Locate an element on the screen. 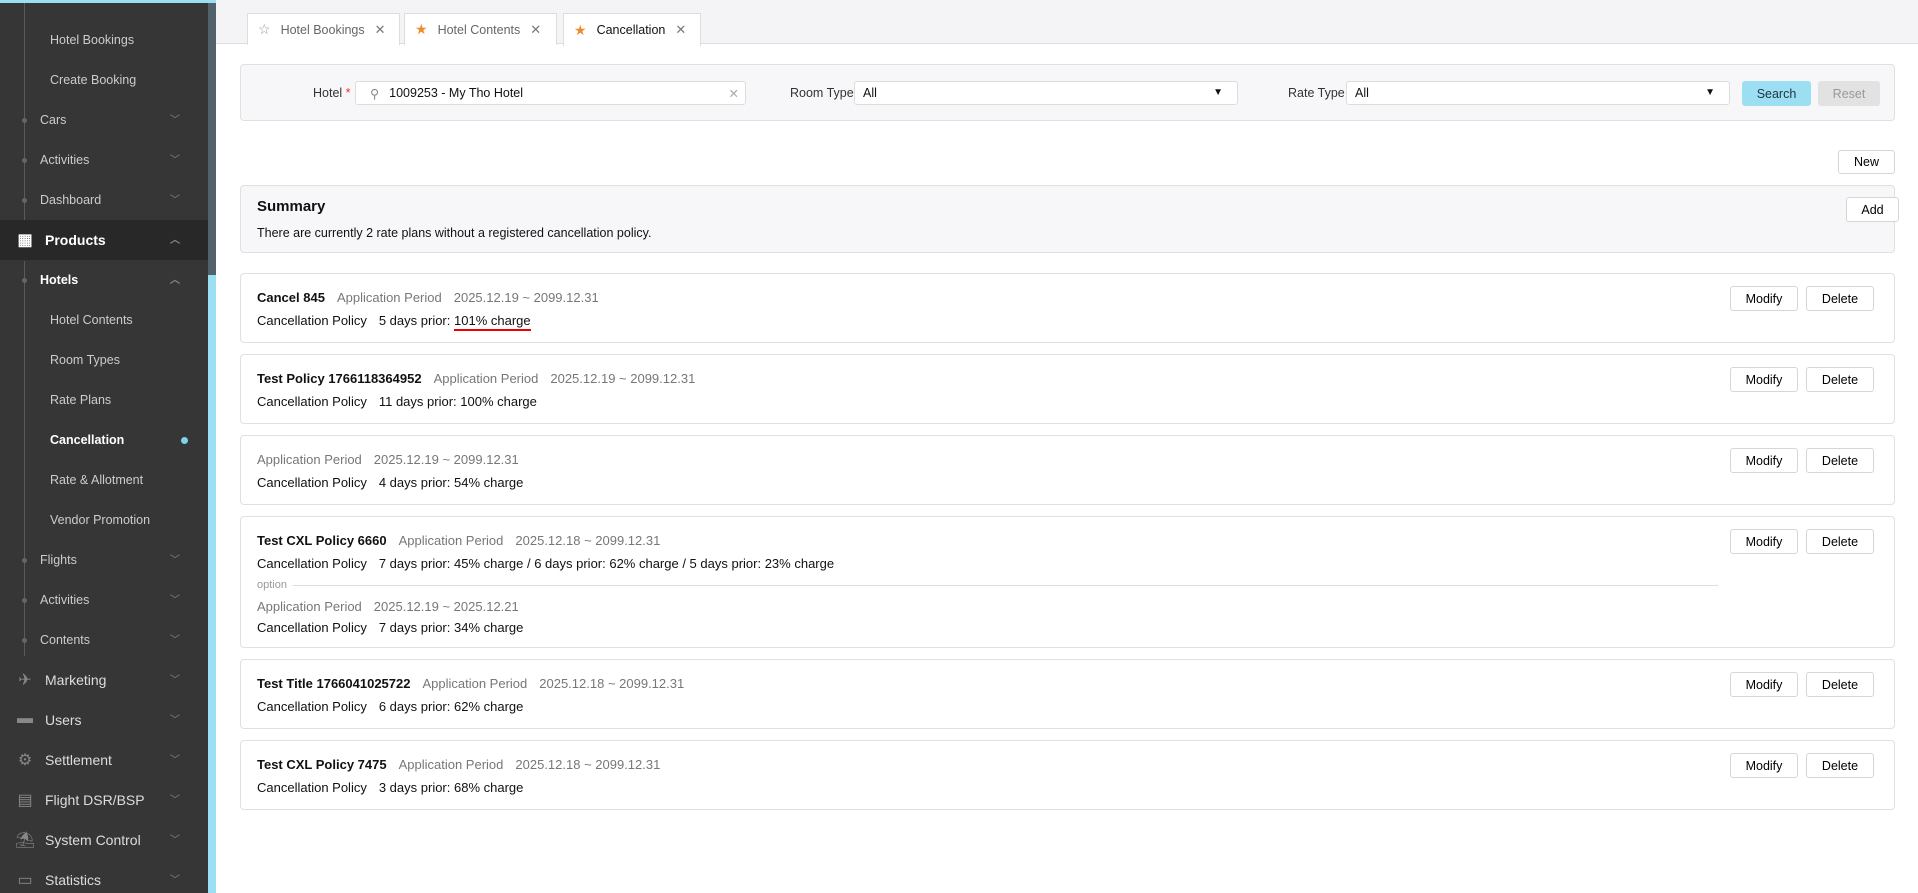 The image size is (1918, 893). hotel-search-input: ⚲ 1009253 - My Tho Hotel ✕ is located at coordinates (550, 93).